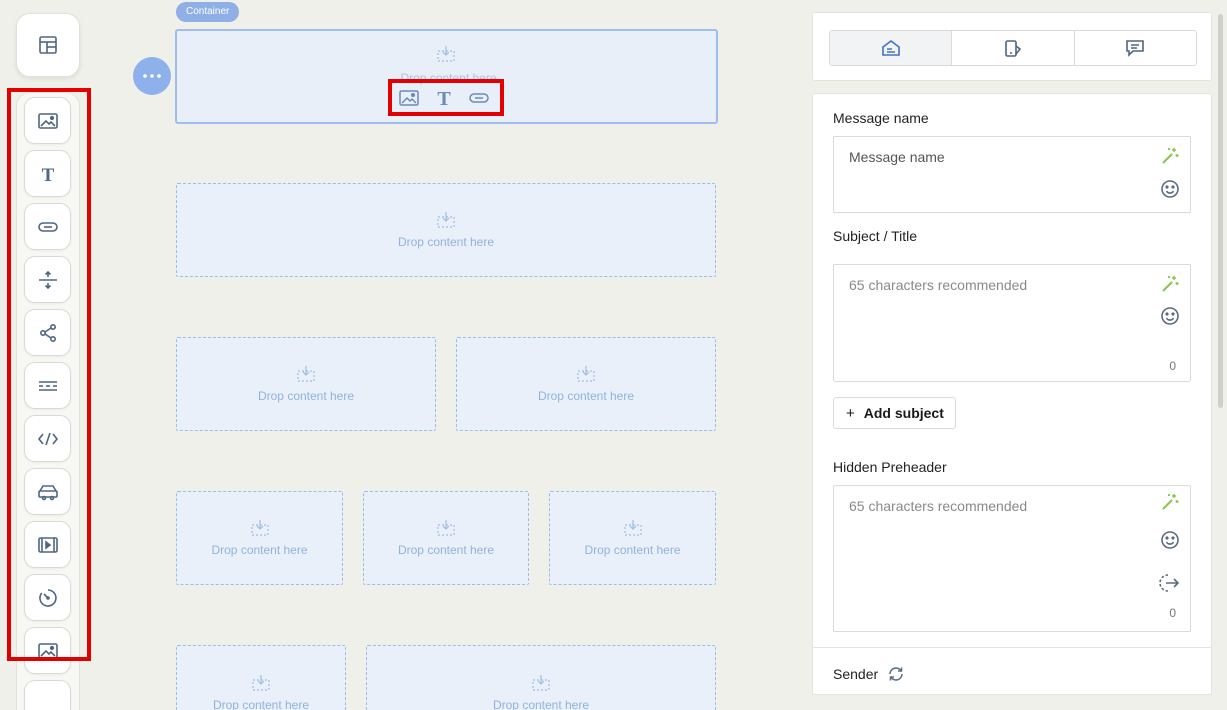 The width and height of the screenshot is (1227, 710). I want to click on product-tool, so click(47, 491).